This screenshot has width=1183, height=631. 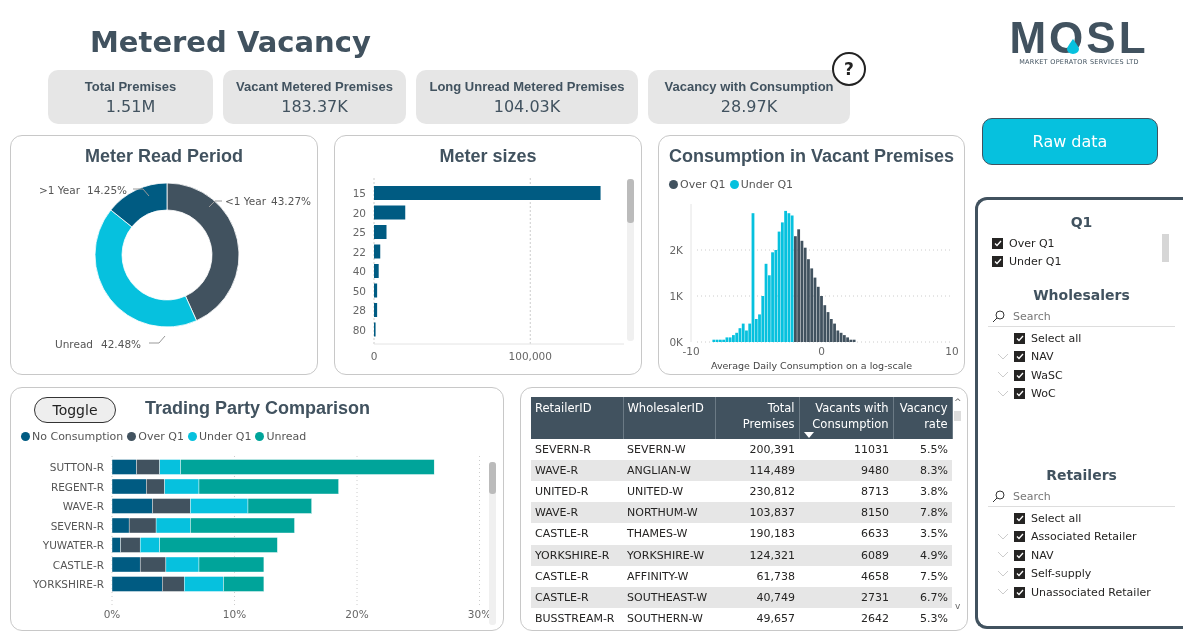 I want to click on filter-title: Q1, so click(x=1081, y=222).